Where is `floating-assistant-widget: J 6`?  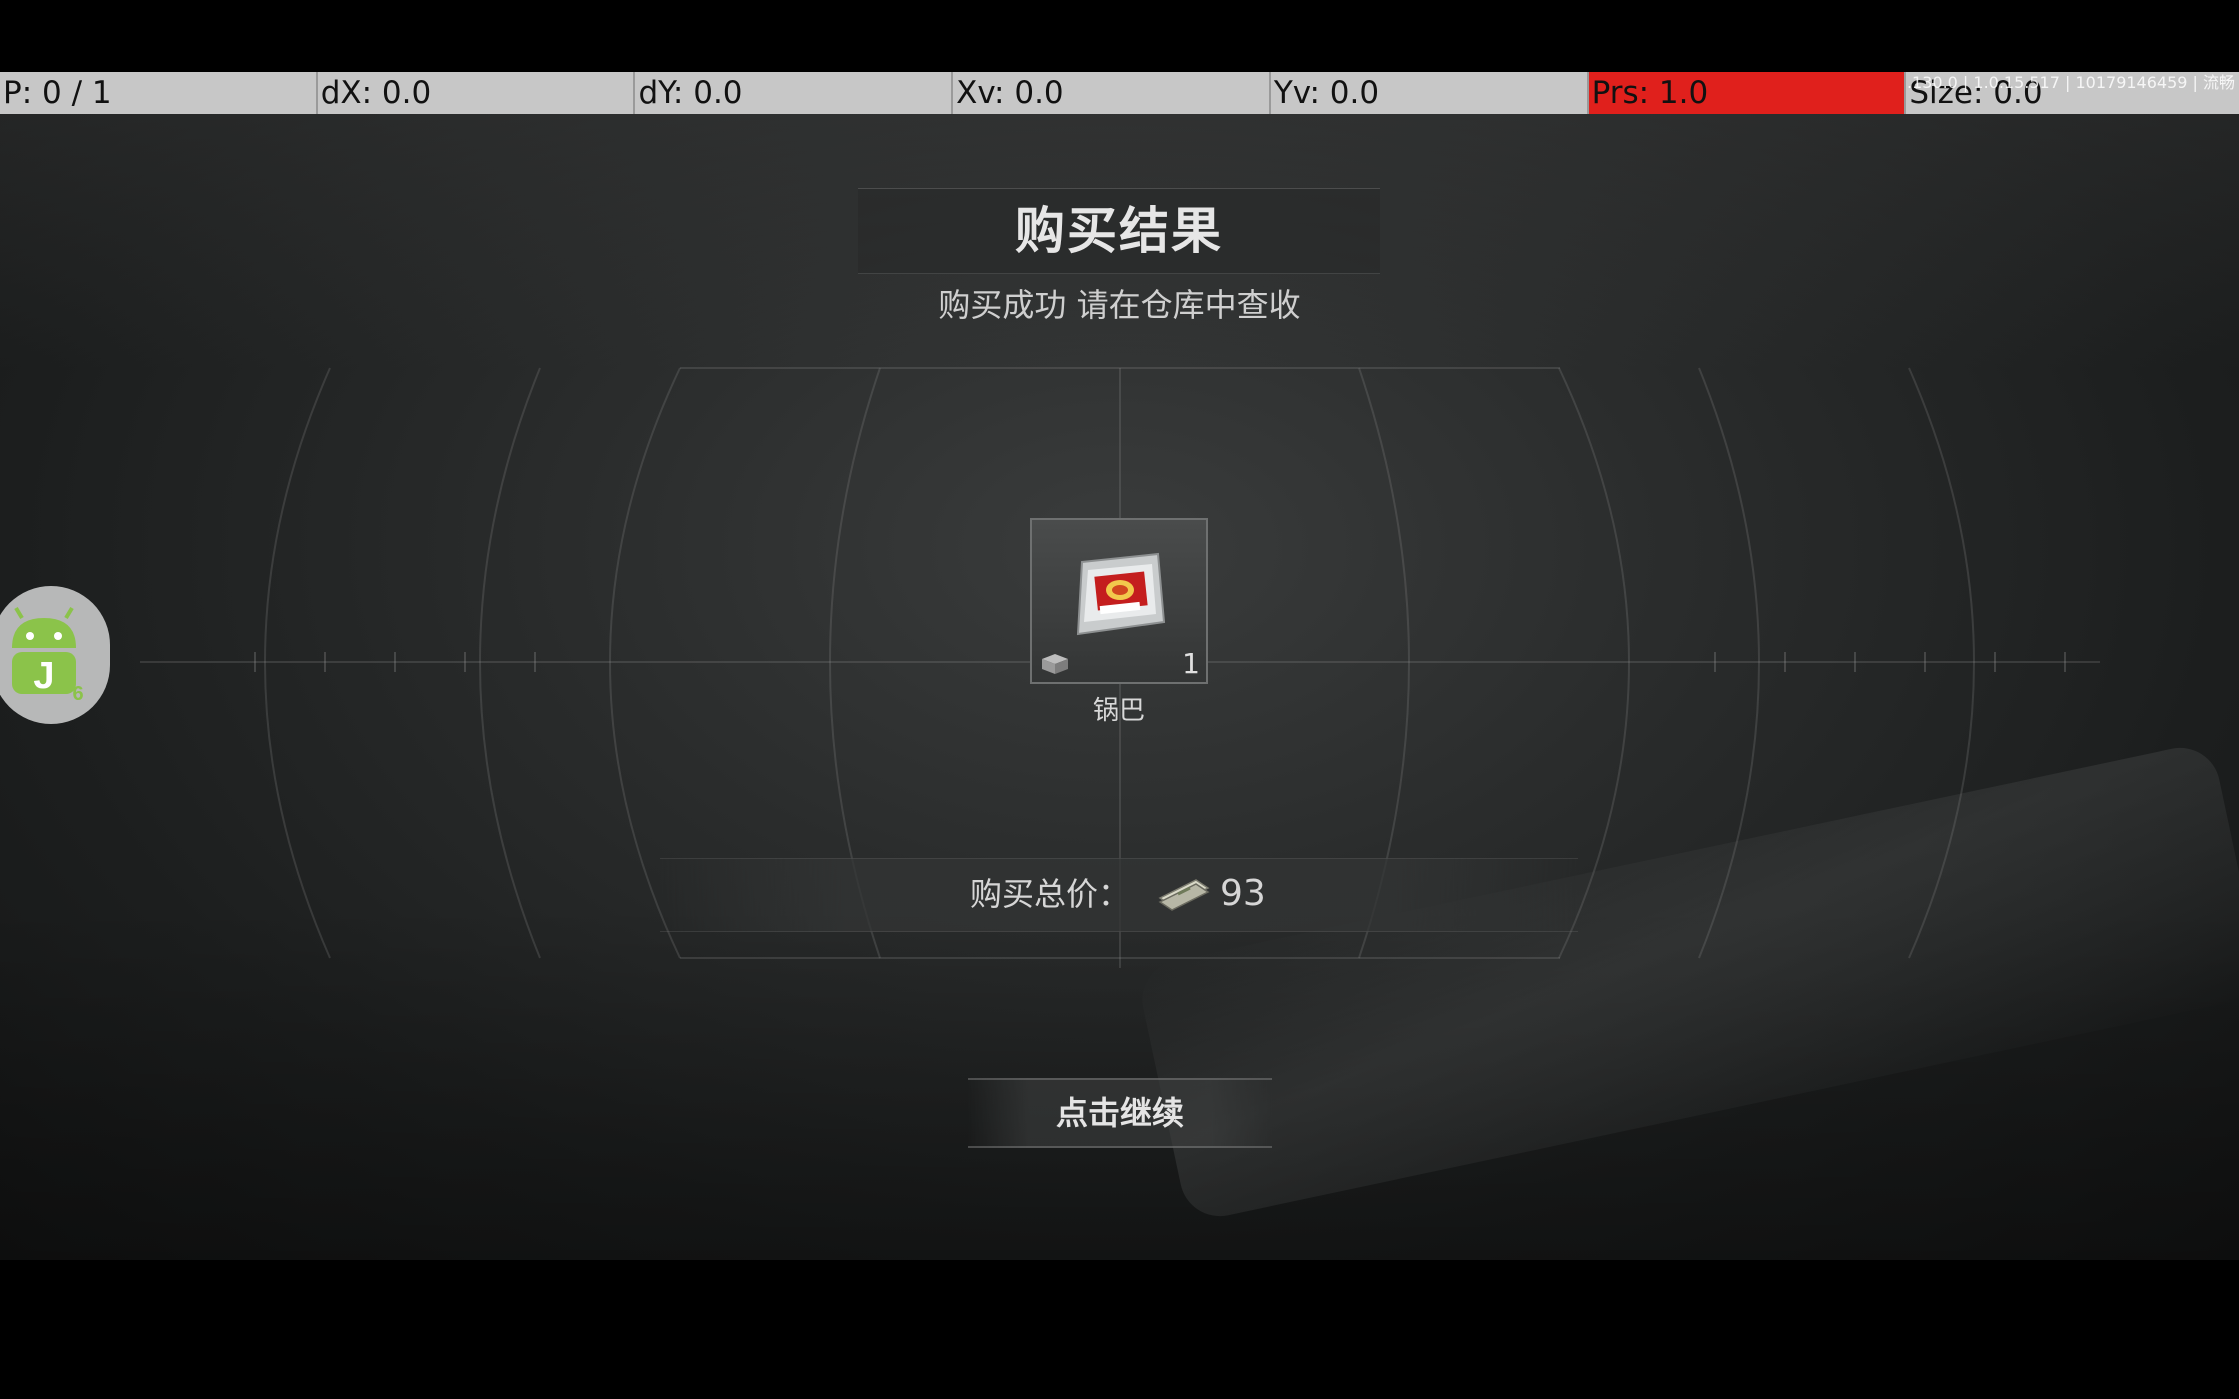
floating-assistant-widget: J 6 is located at coordinates (55, 655).